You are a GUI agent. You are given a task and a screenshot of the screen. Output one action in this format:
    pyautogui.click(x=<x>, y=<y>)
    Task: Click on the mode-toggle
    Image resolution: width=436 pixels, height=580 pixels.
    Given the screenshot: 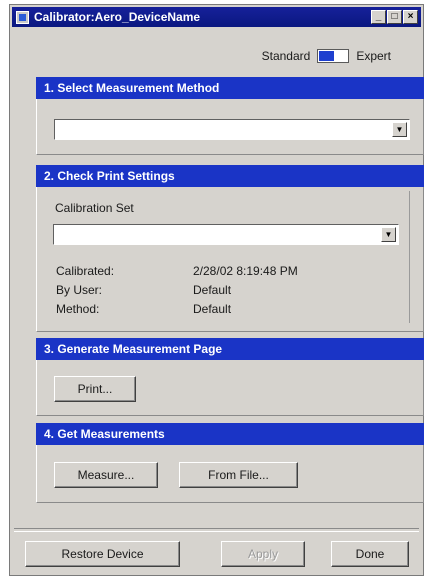 What is the action you would take?
    pyautogui.click(x=333, y=56)
    